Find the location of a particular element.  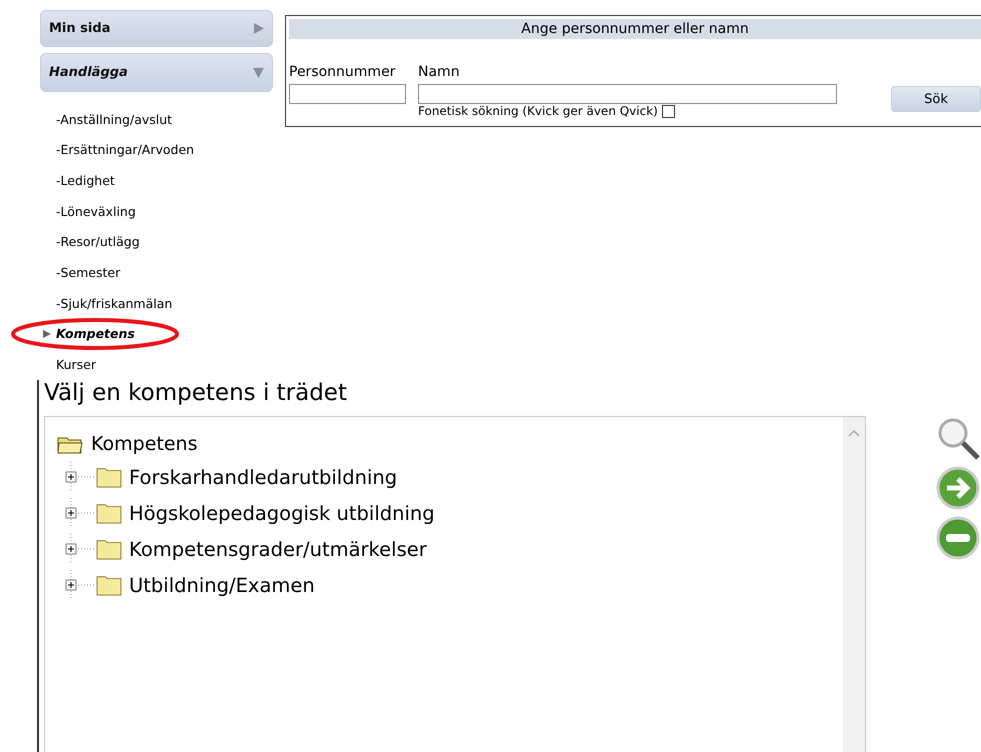

field-label: Namn is located at coordinates (439, 73).